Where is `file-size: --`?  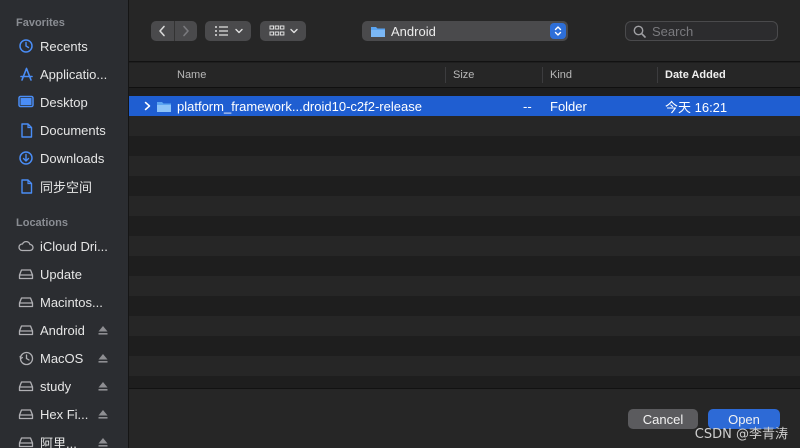
file-size: -- is located at coordinates (527, 106).